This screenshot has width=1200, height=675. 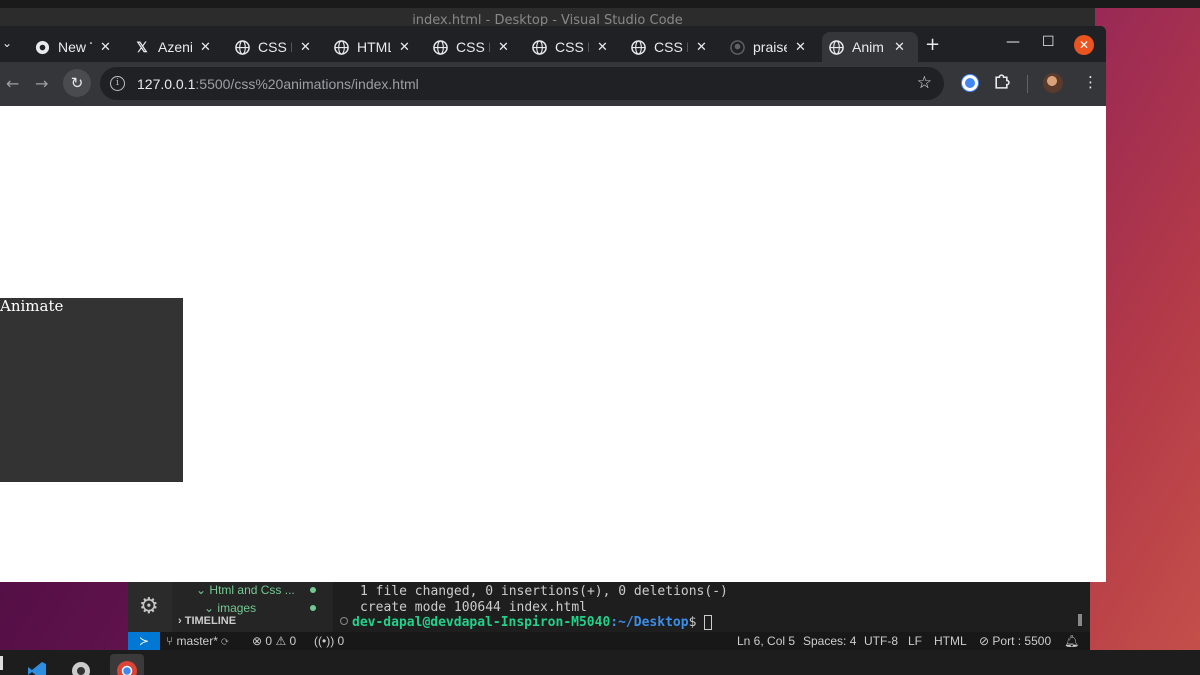 What do you see at coordinates (473, 607) in the screenshot?
I see `terminal-line: create mode 100644 index.html` at bounding box center [473, 607].